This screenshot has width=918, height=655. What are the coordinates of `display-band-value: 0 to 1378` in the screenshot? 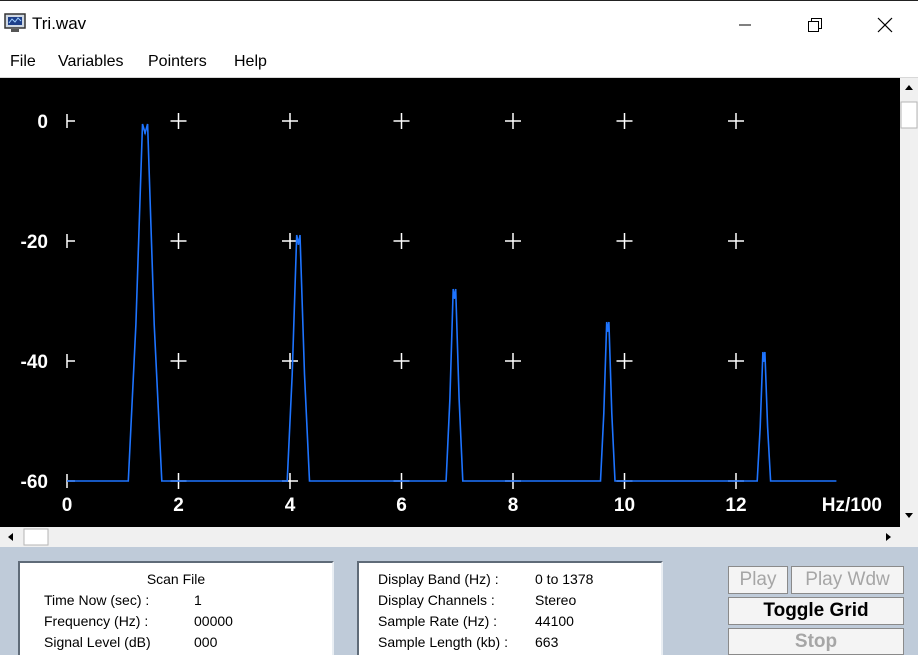 It's located at (564, 579).